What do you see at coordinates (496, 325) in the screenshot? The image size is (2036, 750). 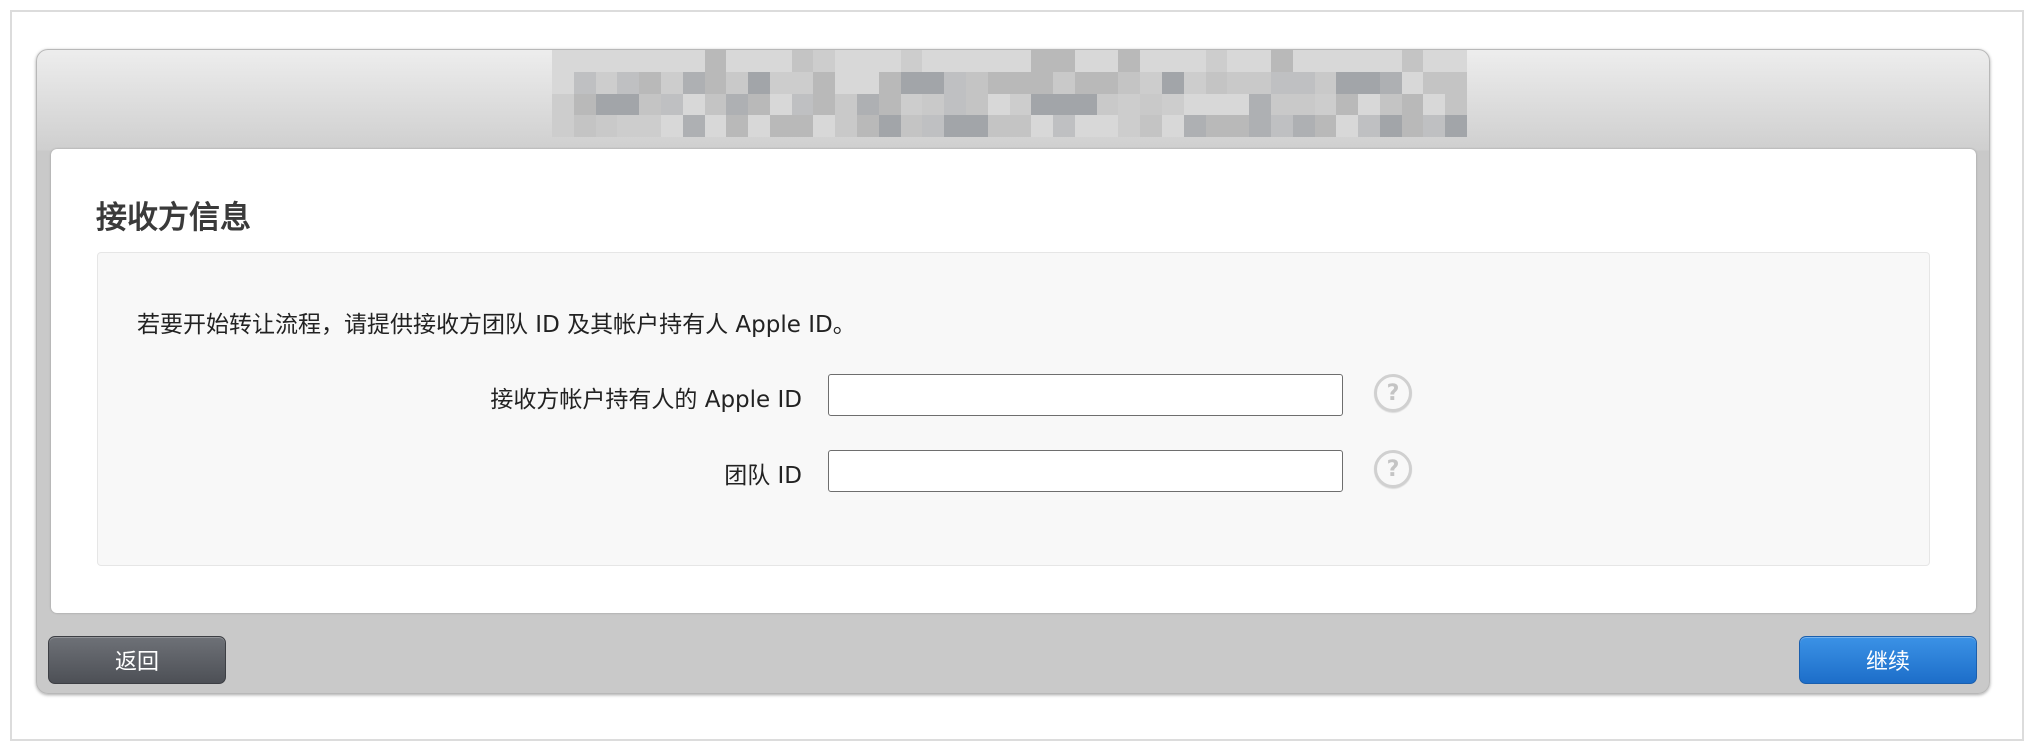 I see `intro-text: 若要开始转让流程，请提供接收方团队 ID 及其帐户持有人 Apple ID。` at bounding box center [496, 325].